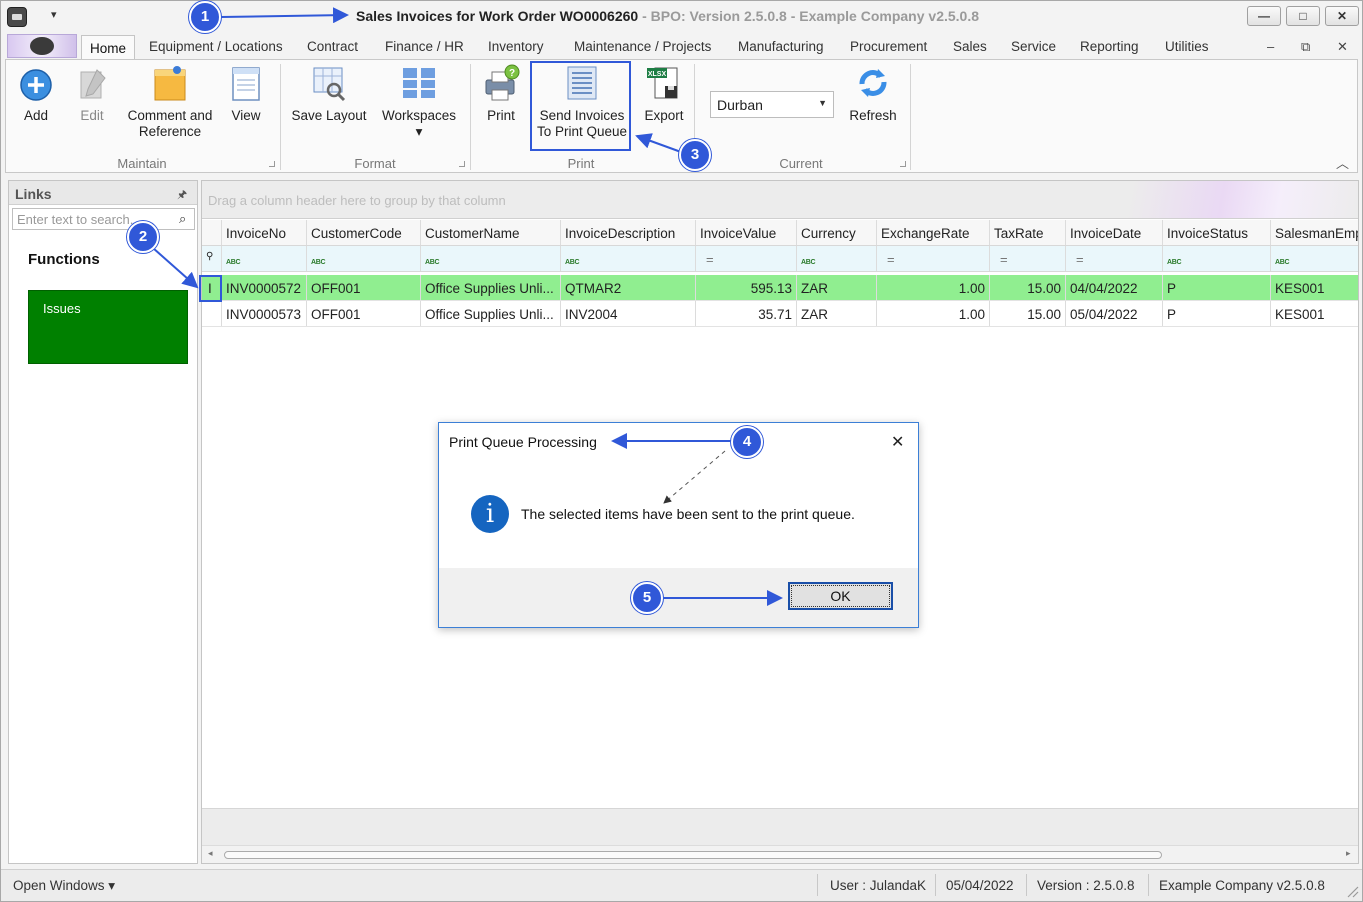 This screenshot has width=1363, height=902. What do you see at coordinates (693, 855) in the screenshot?
I see `scrollbar-thumb` at bounding box center [693, 855].